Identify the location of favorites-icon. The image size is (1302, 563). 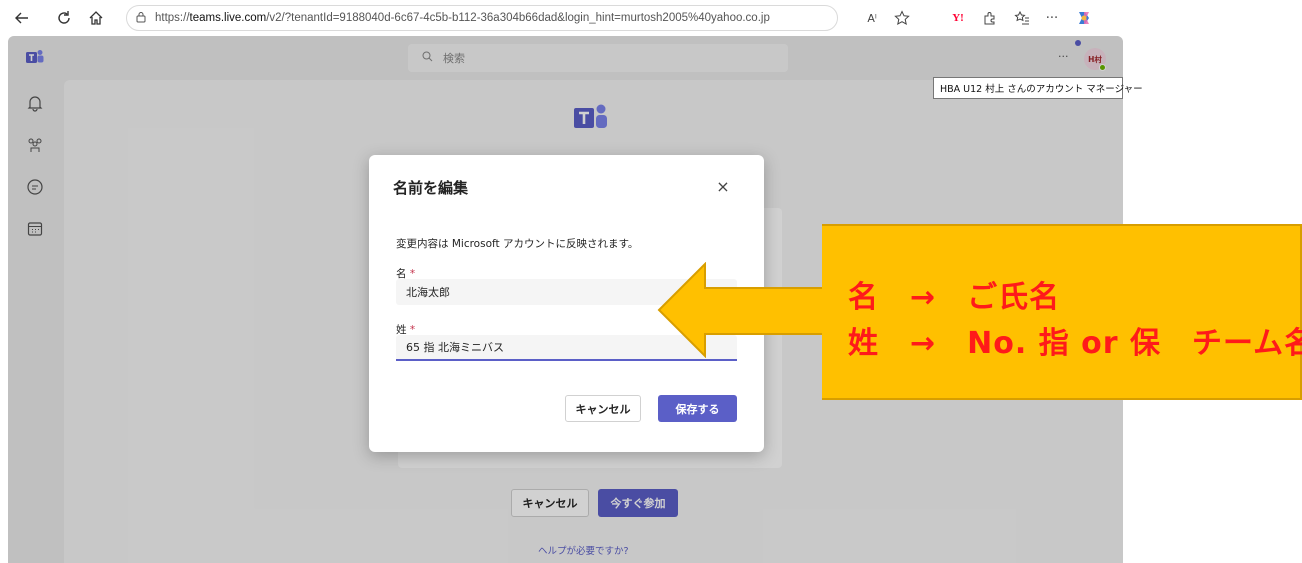
(1022, 18).